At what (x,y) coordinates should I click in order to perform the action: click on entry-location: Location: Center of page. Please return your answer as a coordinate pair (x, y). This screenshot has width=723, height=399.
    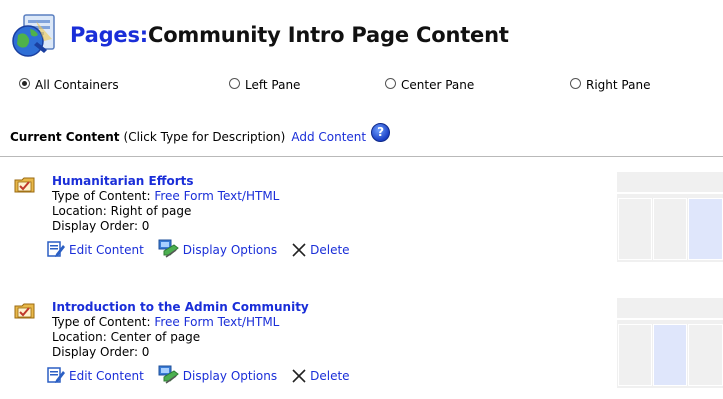
    Looking at the image, I should click on (126, 337).